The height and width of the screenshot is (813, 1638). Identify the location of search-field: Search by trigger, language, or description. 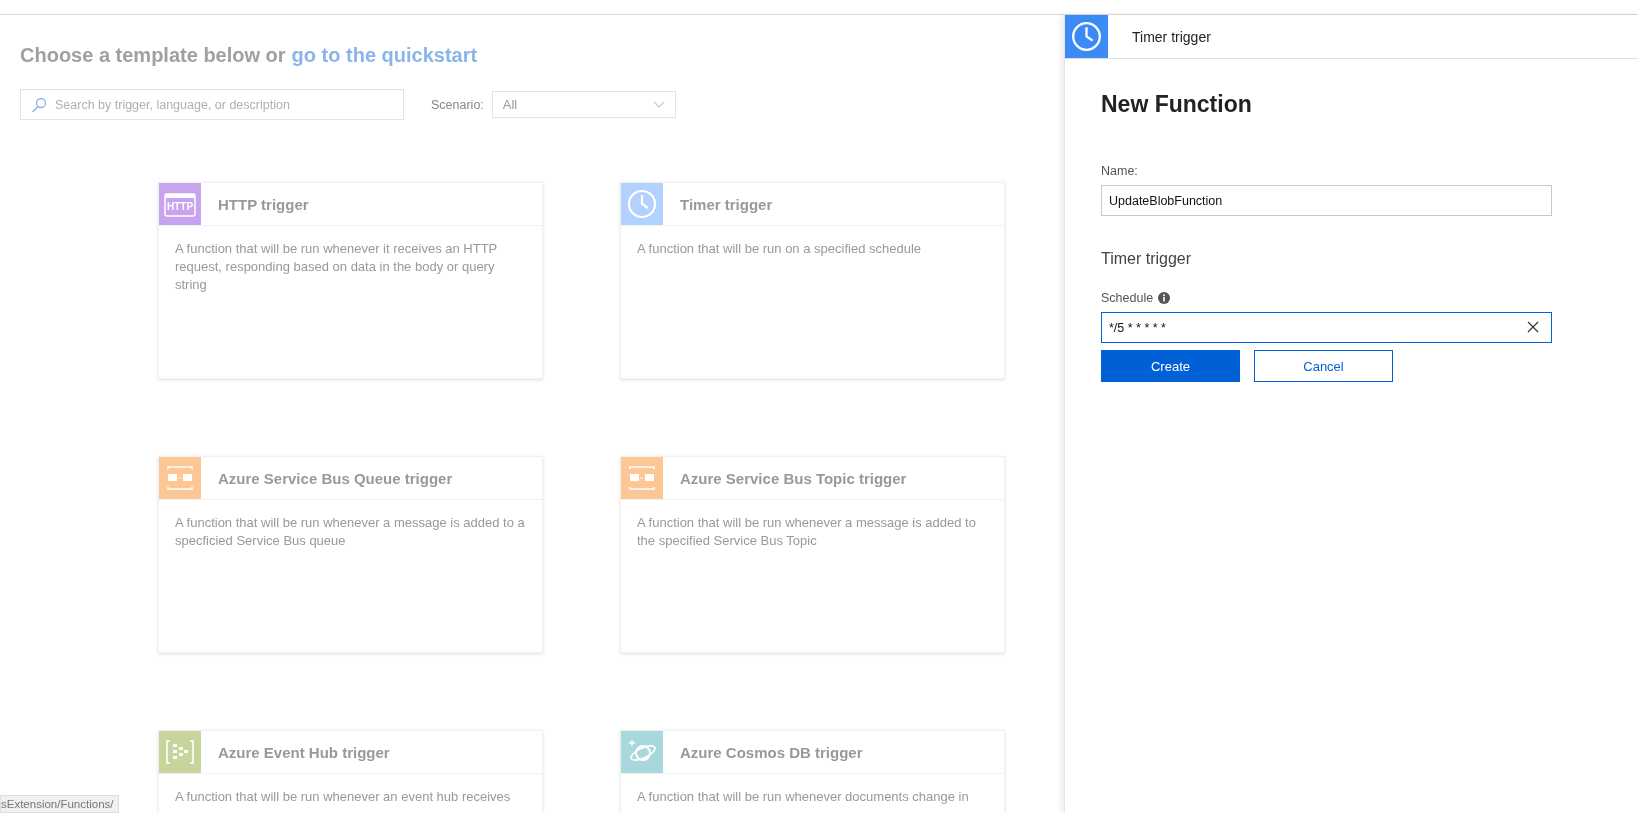
(212, 104).